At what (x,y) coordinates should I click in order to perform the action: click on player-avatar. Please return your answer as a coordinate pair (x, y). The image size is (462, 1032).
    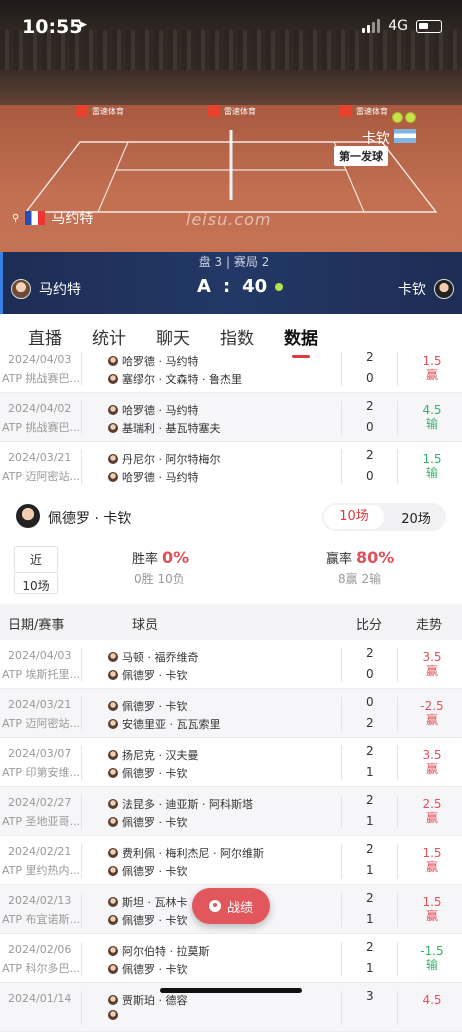
    Looking at the image, I should click on (28, 516).